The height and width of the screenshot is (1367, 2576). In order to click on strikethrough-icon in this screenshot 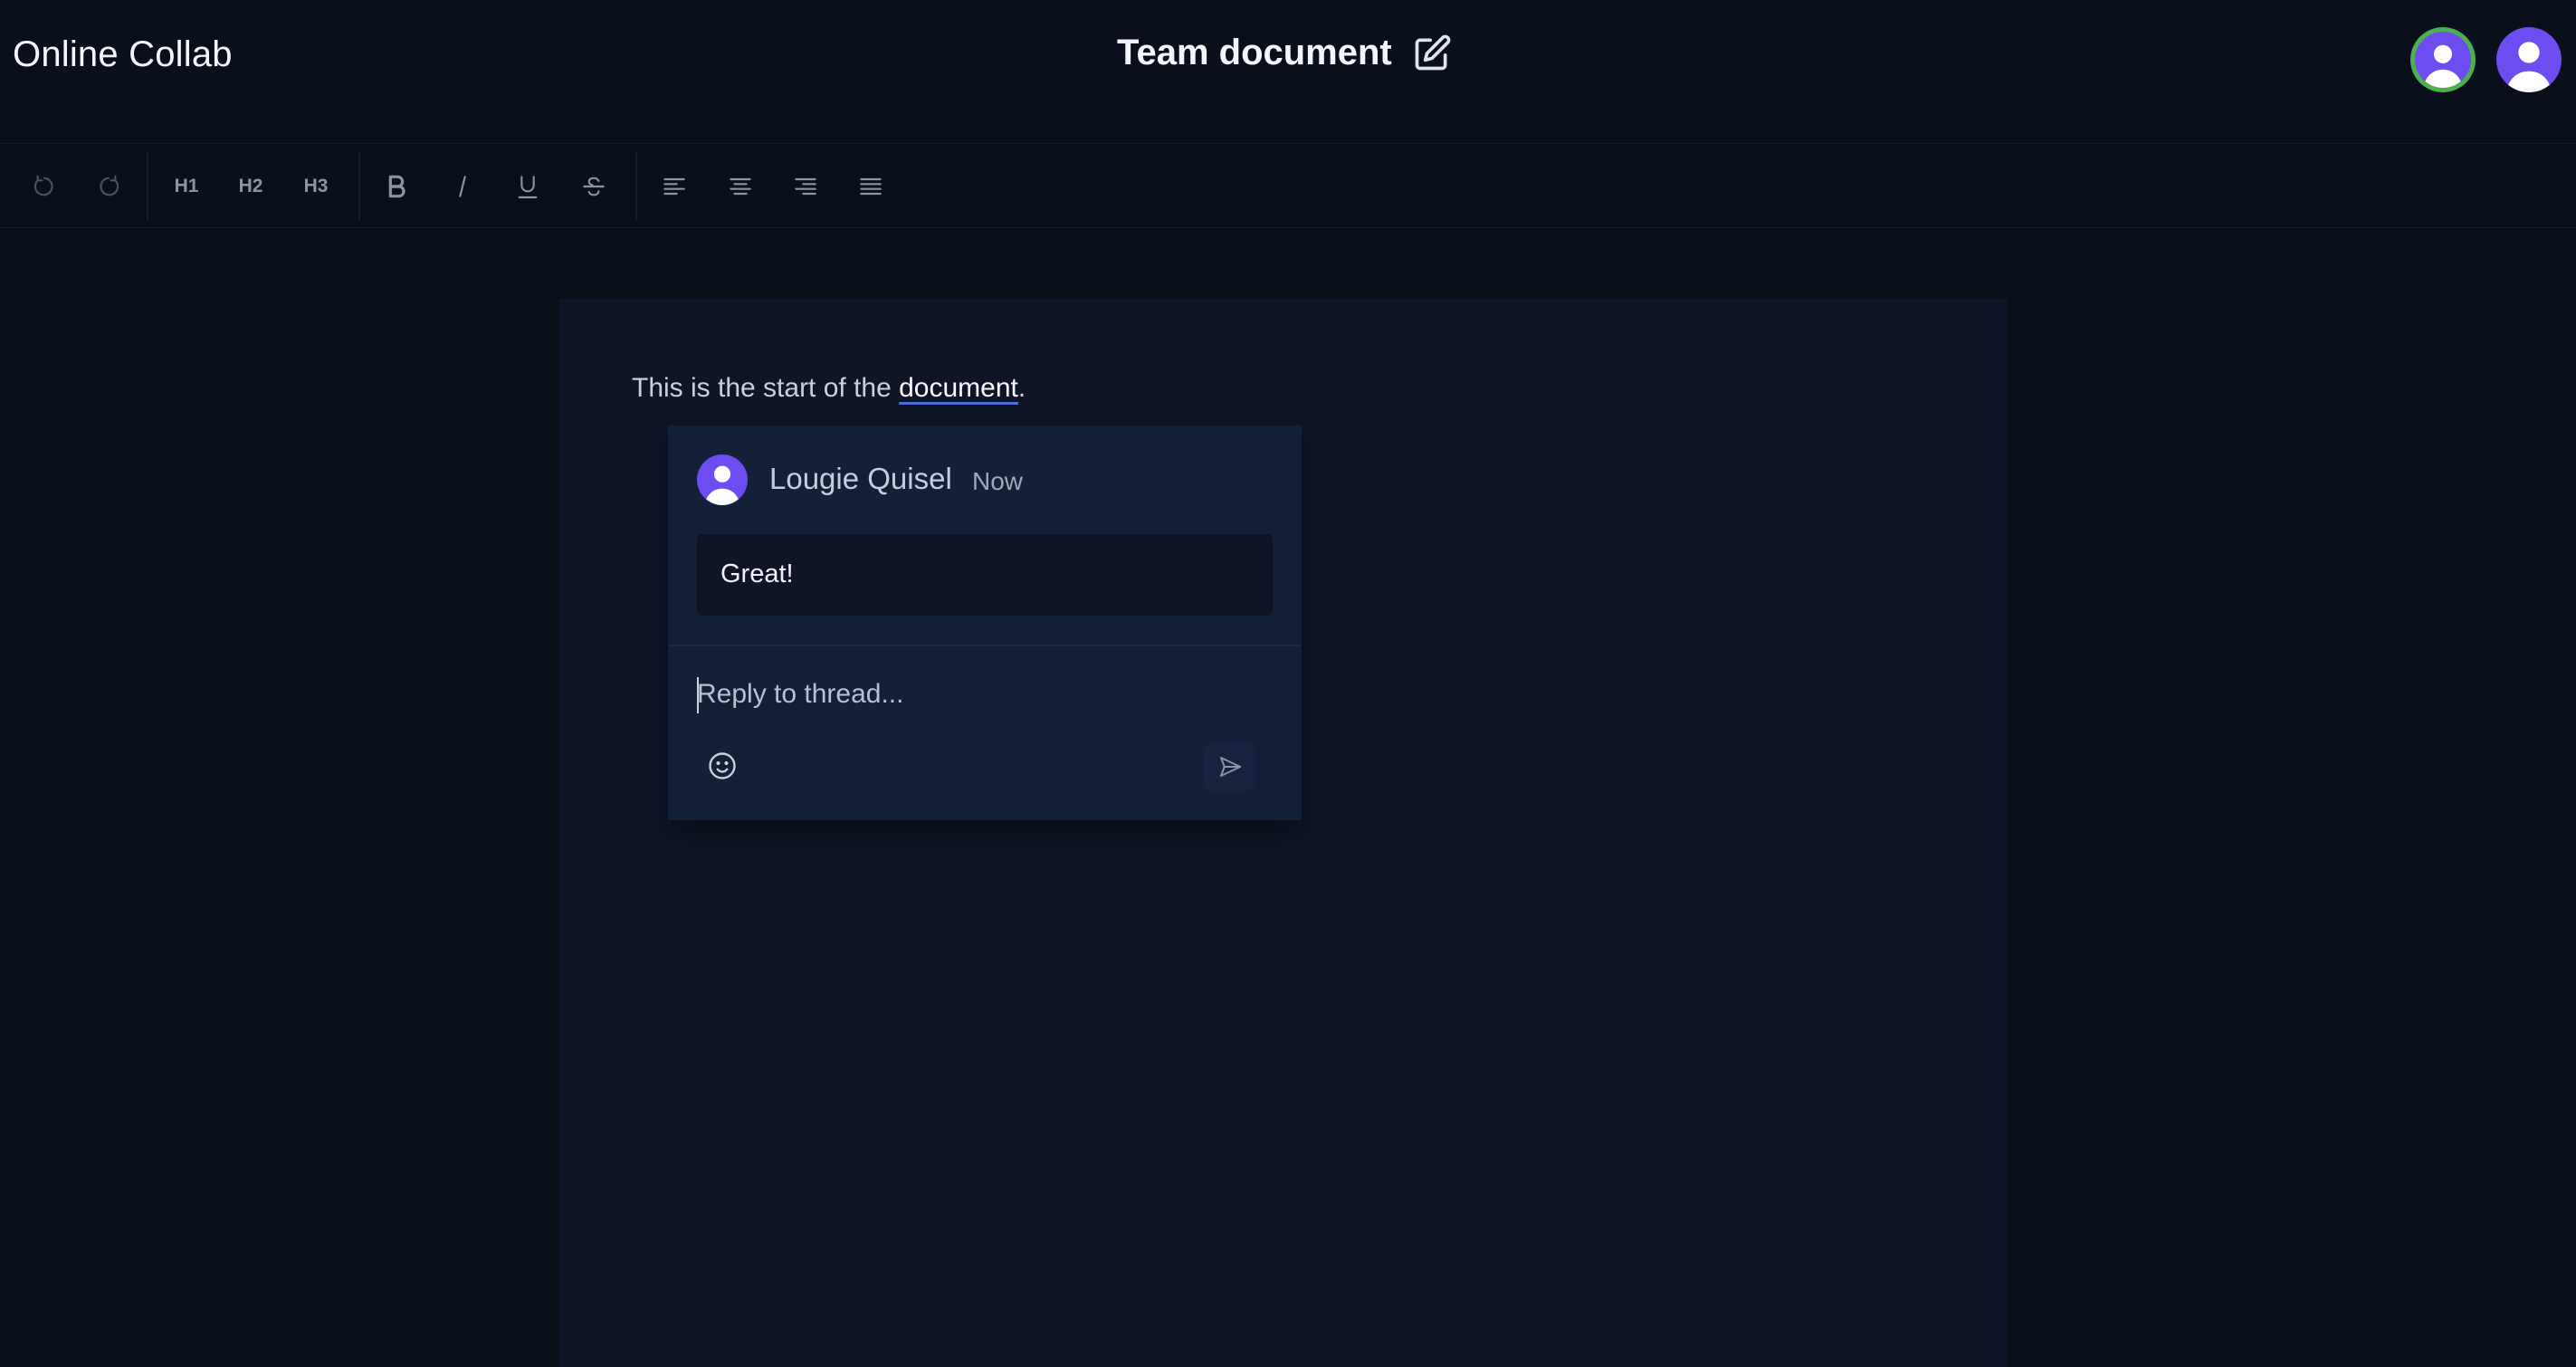, I will do `click(594, 186)`.